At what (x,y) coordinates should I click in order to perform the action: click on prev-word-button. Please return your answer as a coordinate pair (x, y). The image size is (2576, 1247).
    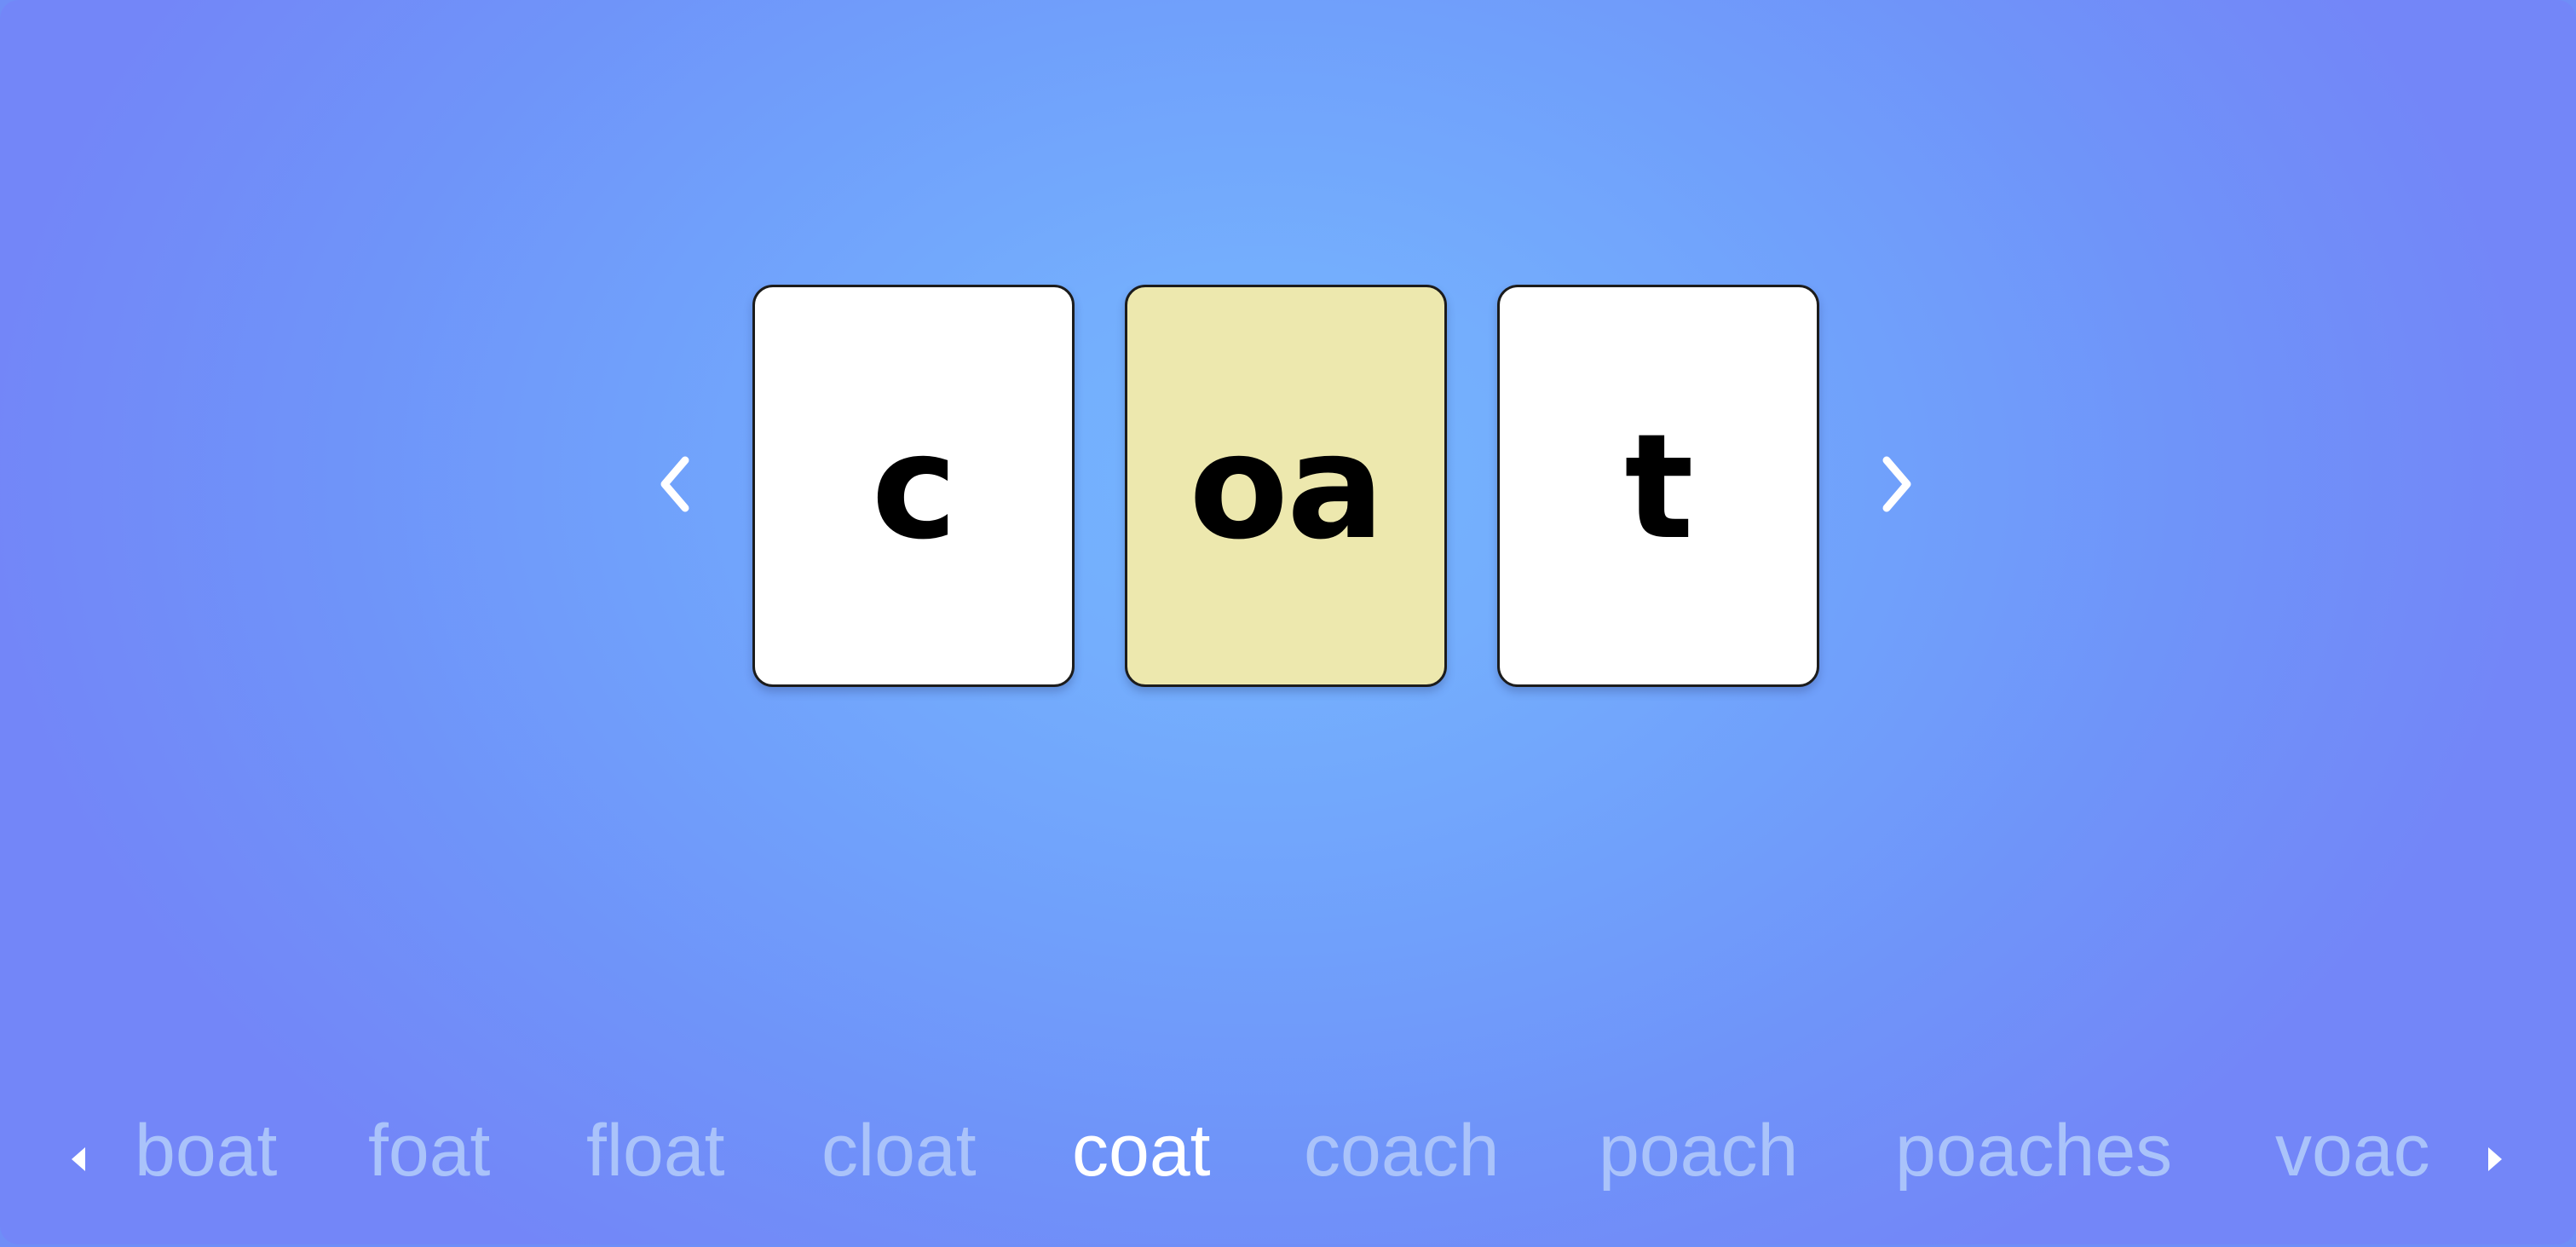
    Looking at the image, I should click on (675, 484).